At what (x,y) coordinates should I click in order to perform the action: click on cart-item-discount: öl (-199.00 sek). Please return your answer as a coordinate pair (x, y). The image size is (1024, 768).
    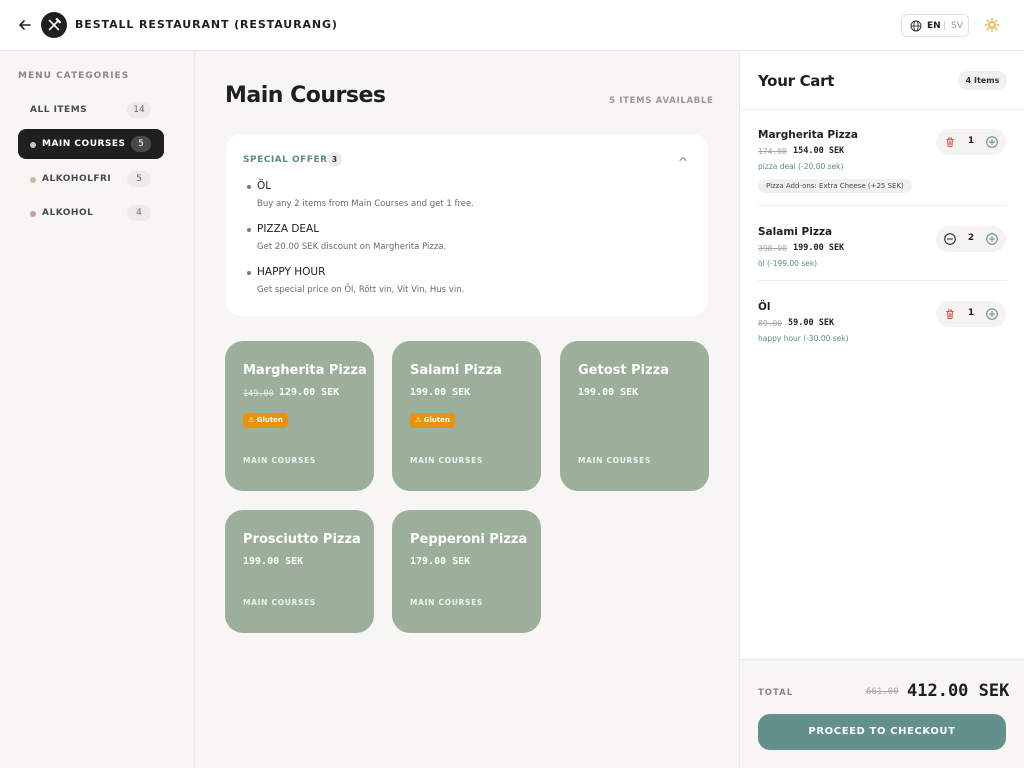
    Looking at the image, I should click on (788, 263).